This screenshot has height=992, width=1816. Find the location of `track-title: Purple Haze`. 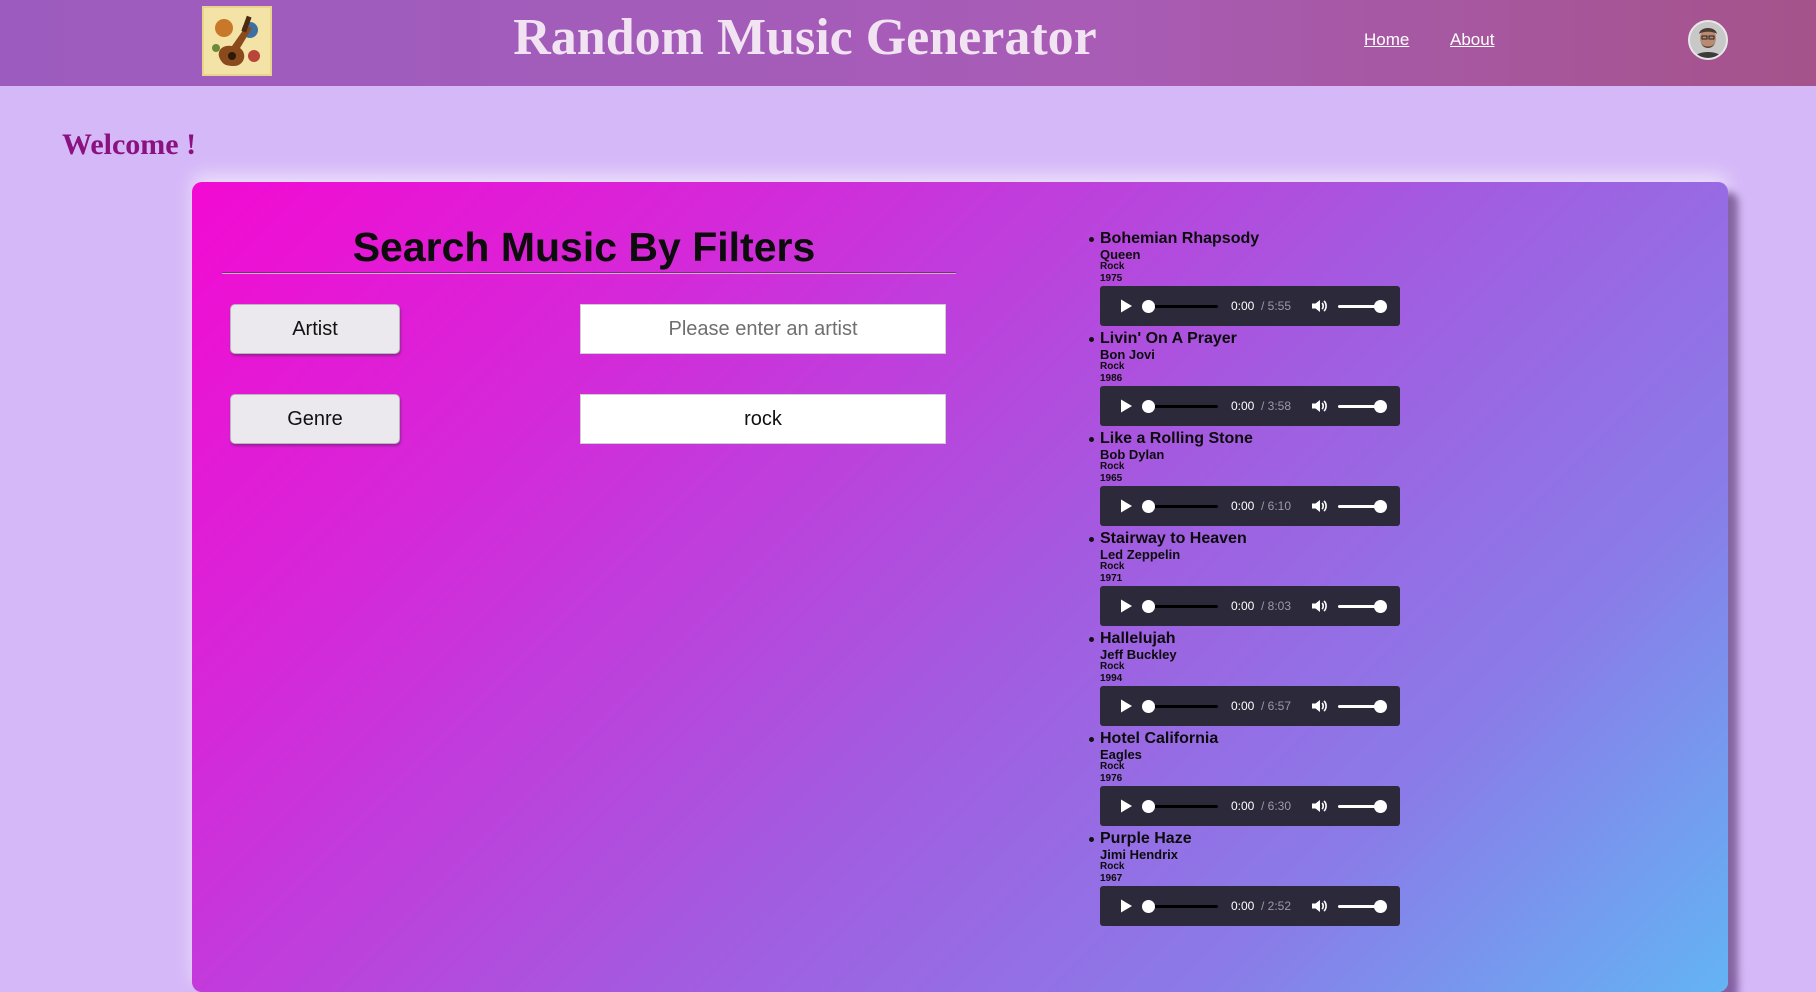

track-title: Purple Haze is located at coordinates (1146, 838).